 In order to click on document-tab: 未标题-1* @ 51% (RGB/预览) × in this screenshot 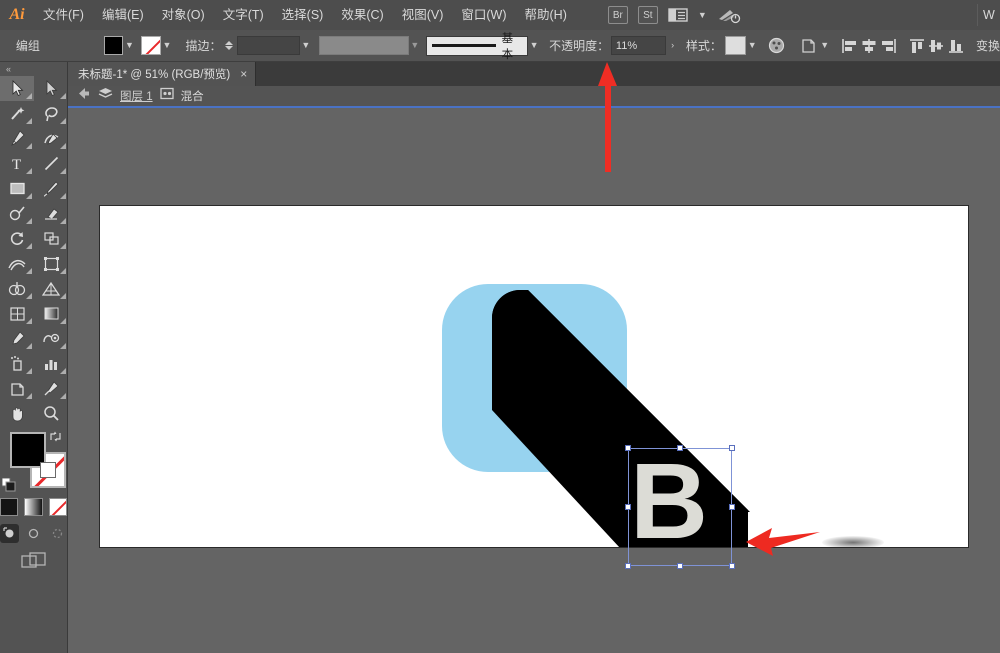, I will do `click(162, 74)`.